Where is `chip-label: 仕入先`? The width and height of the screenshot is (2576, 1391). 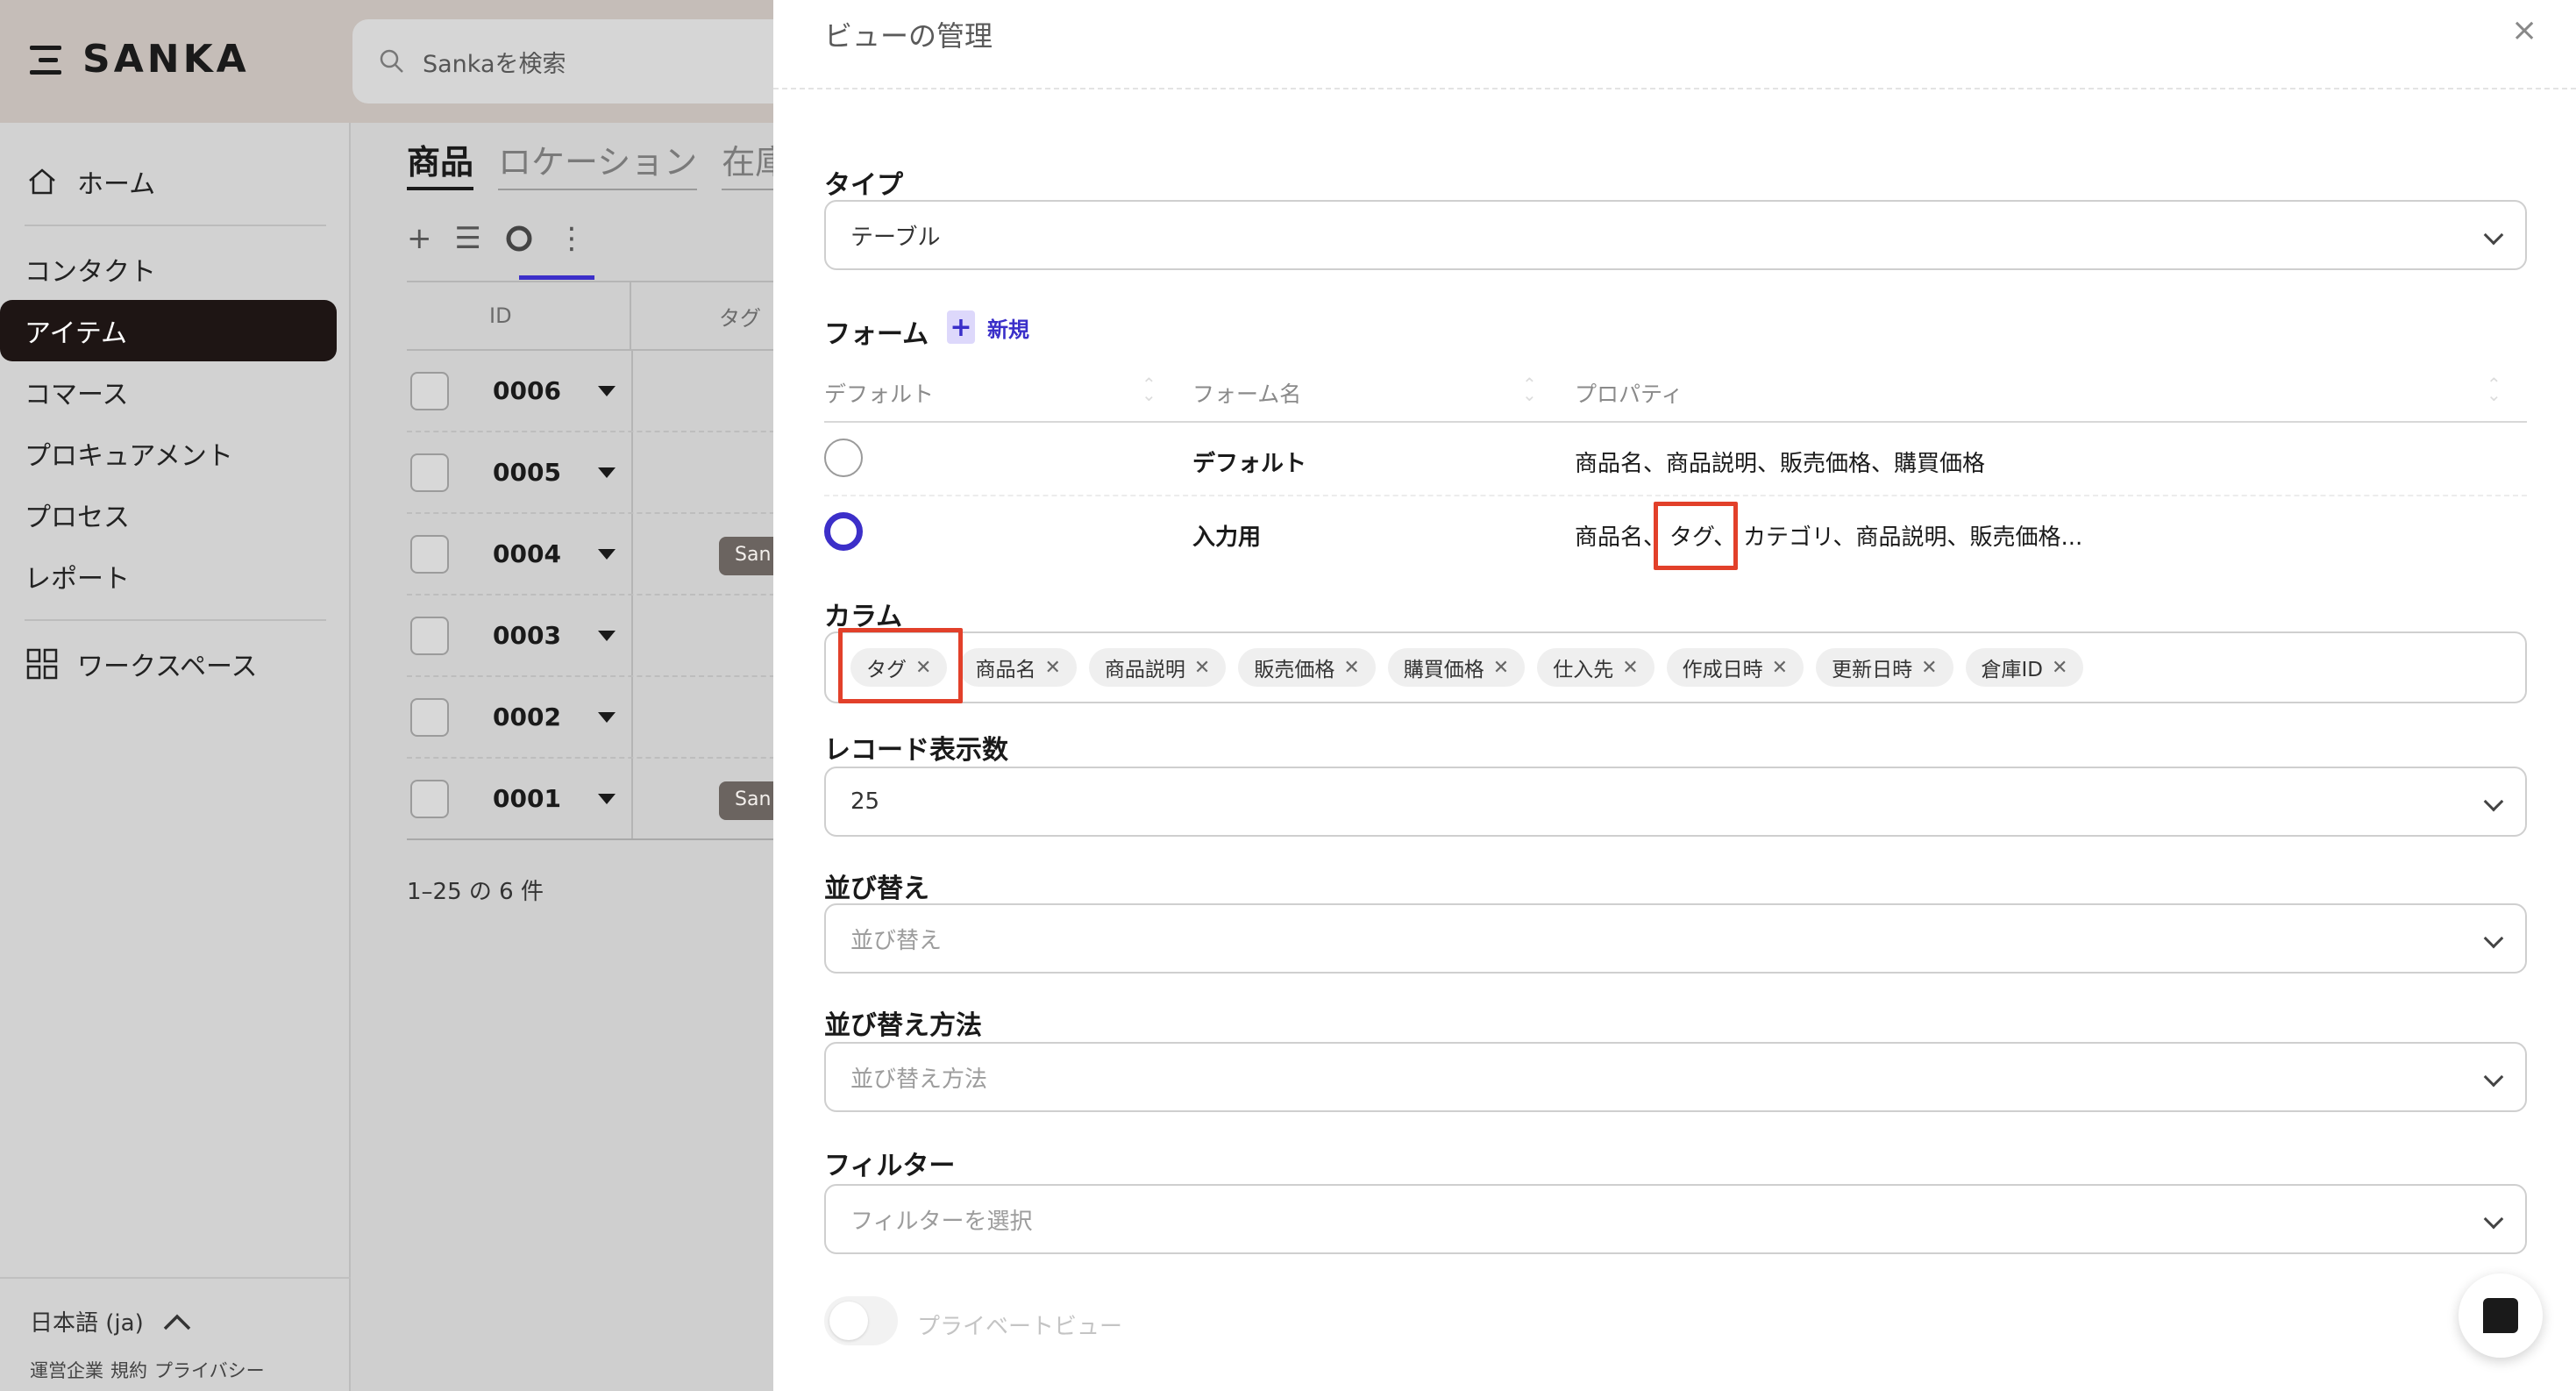 chip-label: 仕入先 is located at coordinates (1583, 670).